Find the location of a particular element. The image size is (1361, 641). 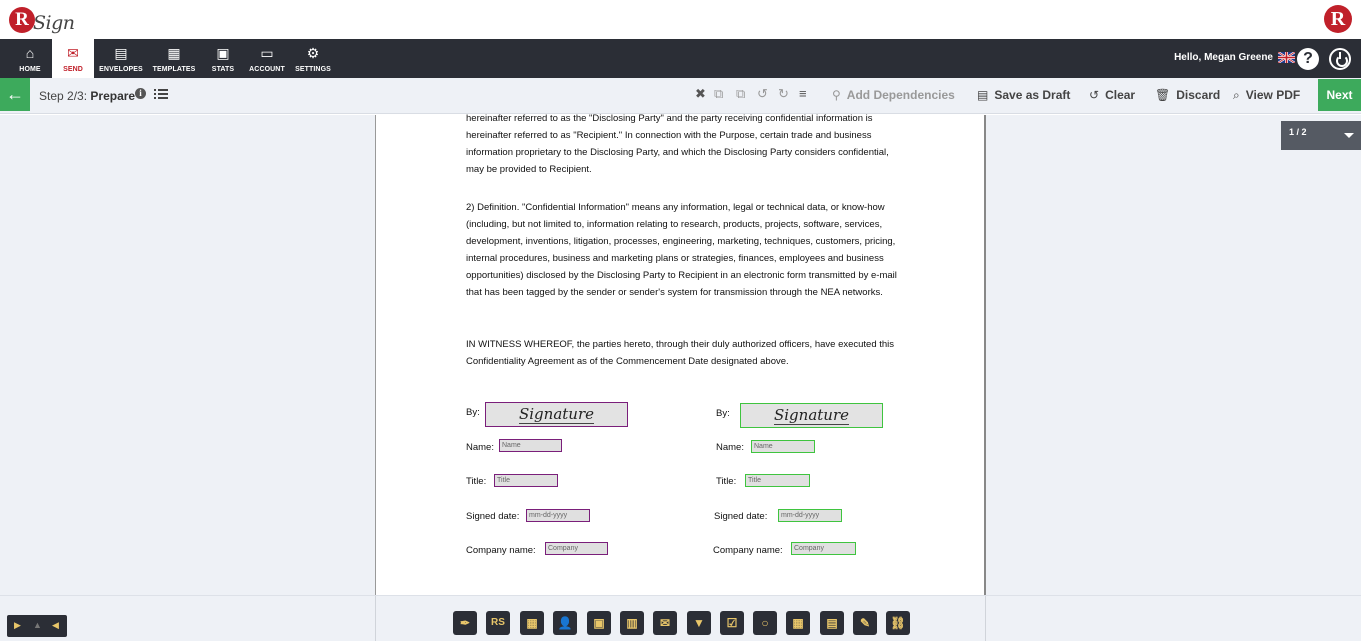

nav-templates: ▦ TEMPLATES is located at coordinates (174, 58).